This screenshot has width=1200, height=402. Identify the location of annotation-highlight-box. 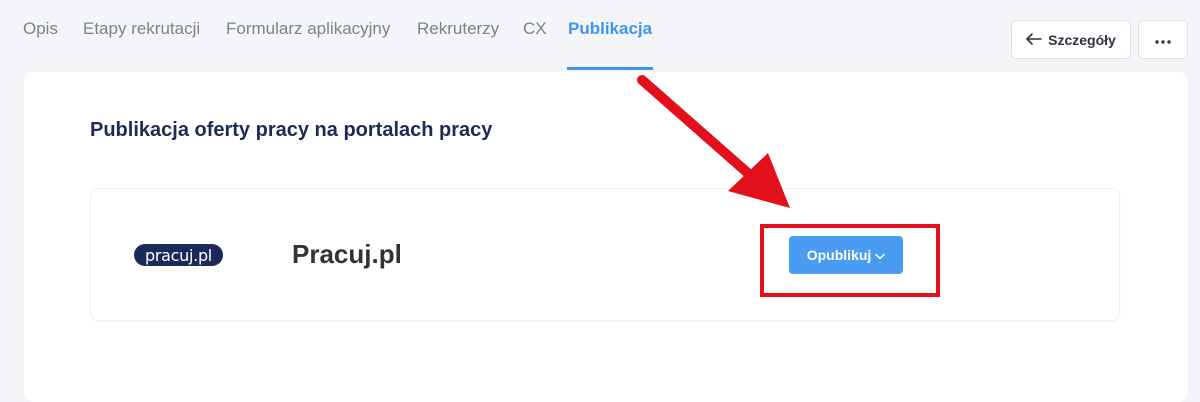
(850, 260).